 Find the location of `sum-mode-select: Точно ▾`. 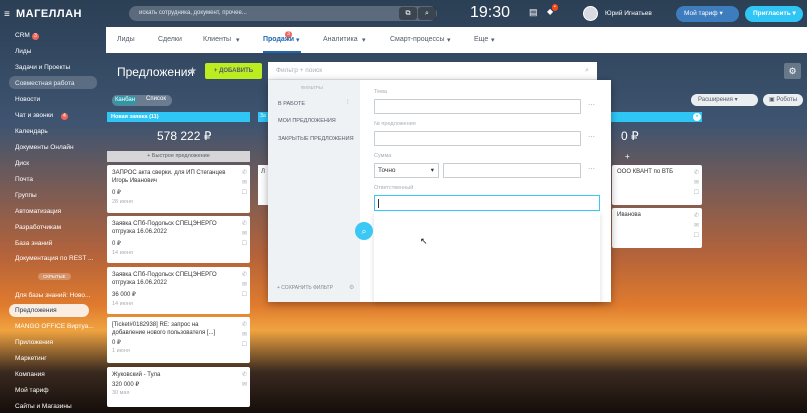

sum-mode-select: Точно ▾ is located at coordinates (406, 170).